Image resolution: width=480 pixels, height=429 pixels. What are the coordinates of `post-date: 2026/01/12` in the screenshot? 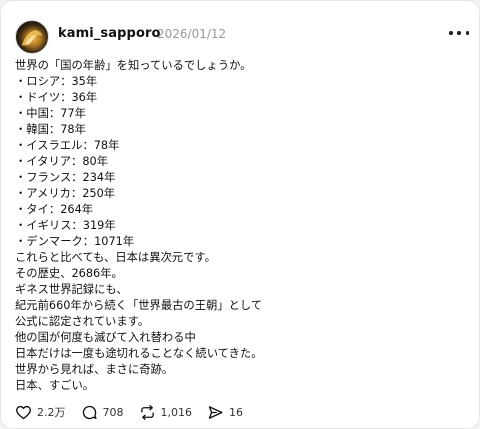 It's located at (192, 34).